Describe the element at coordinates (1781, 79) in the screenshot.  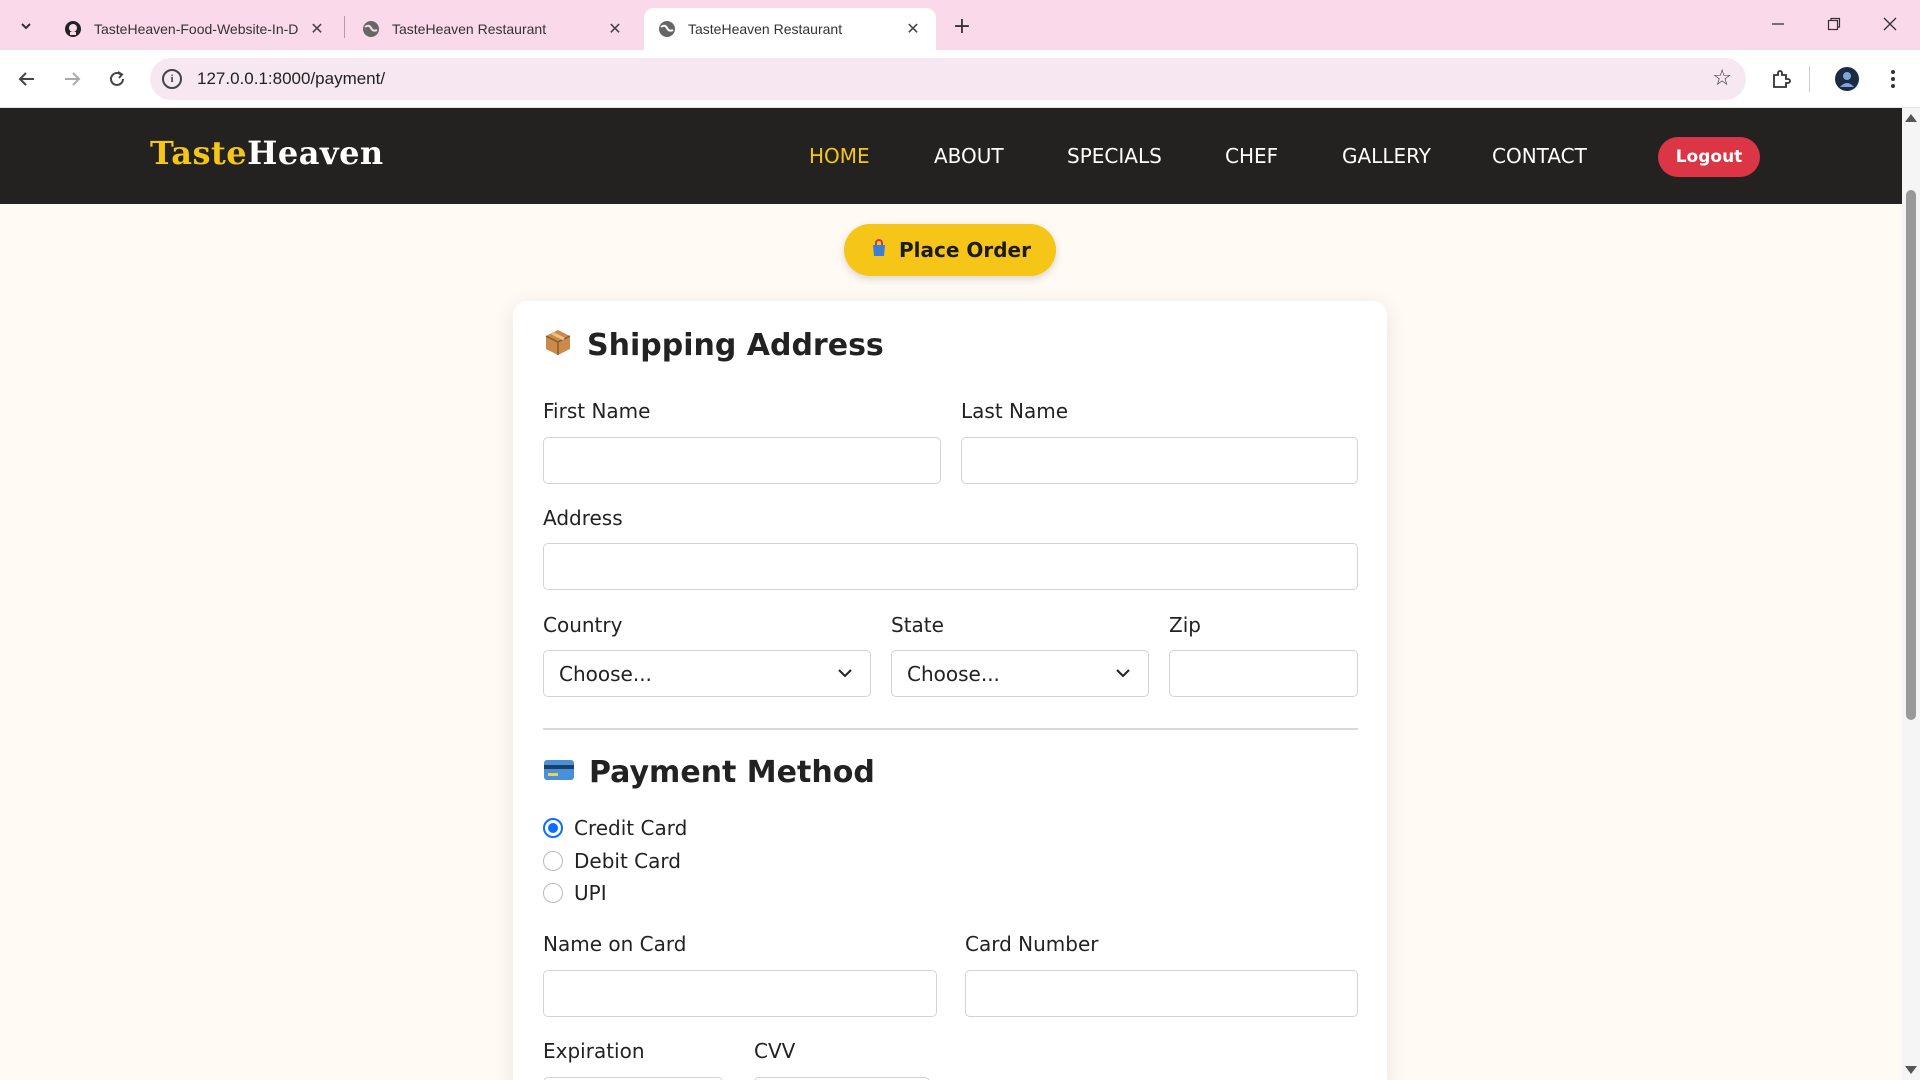
I see `extensions-puzzle-icon` at that location.